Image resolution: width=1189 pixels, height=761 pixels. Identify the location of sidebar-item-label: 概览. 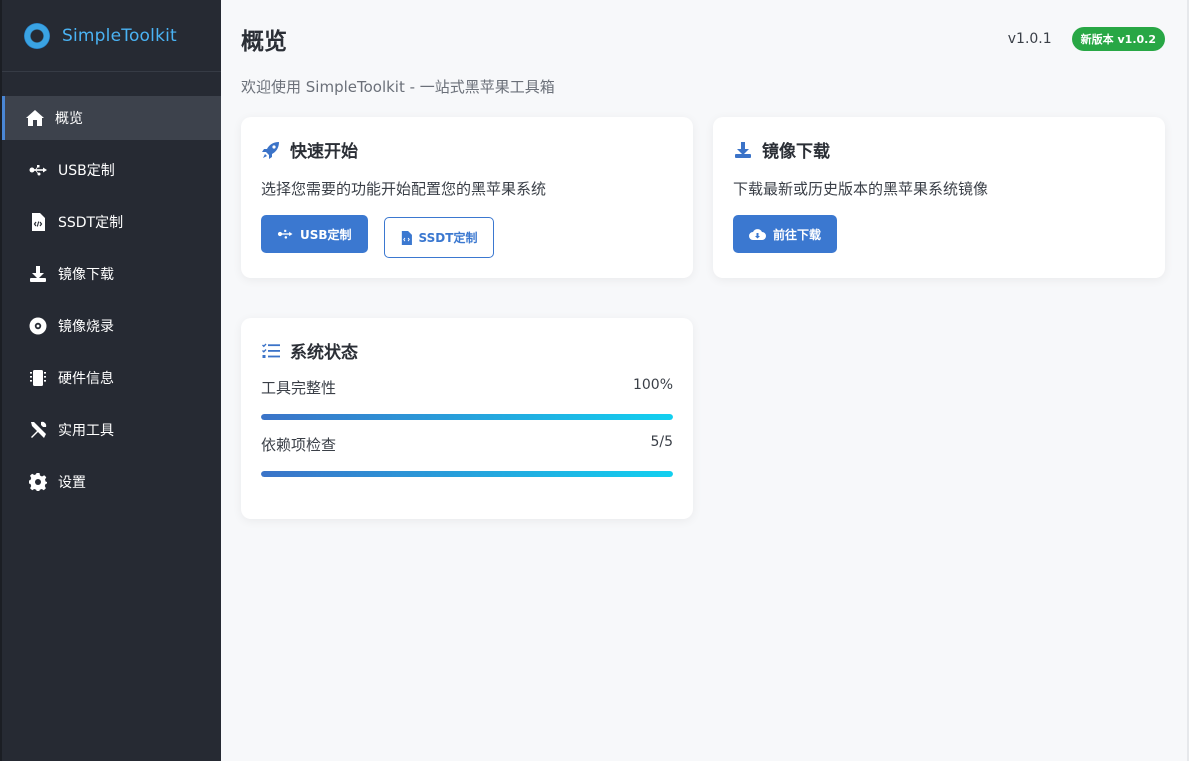
(69, 119).